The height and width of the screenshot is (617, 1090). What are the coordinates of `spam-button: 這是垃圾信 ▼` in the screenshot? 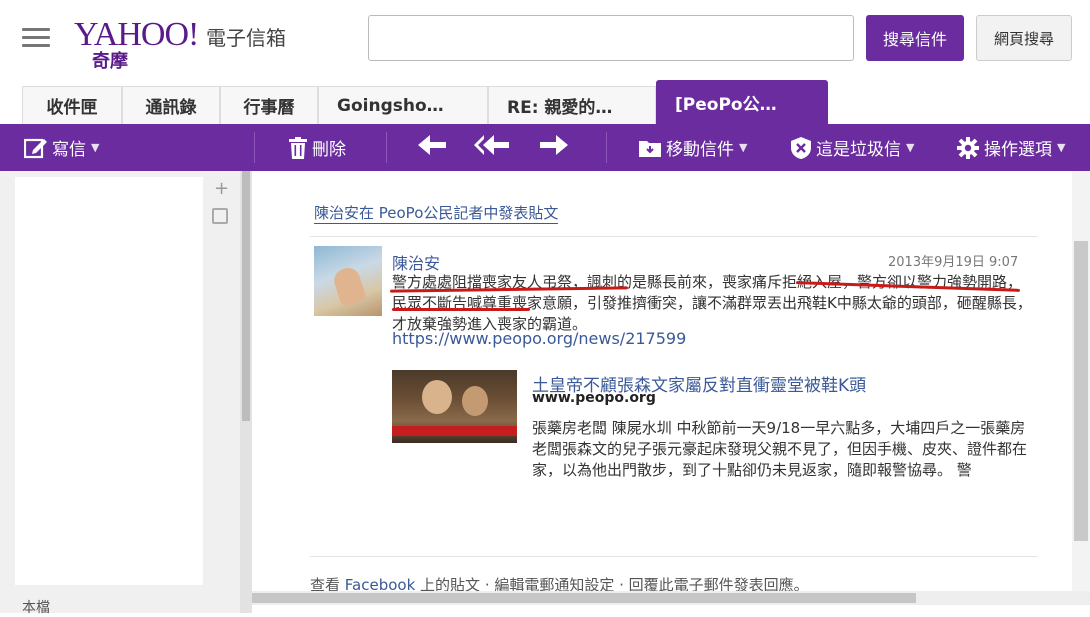 It's located at (852, 147).